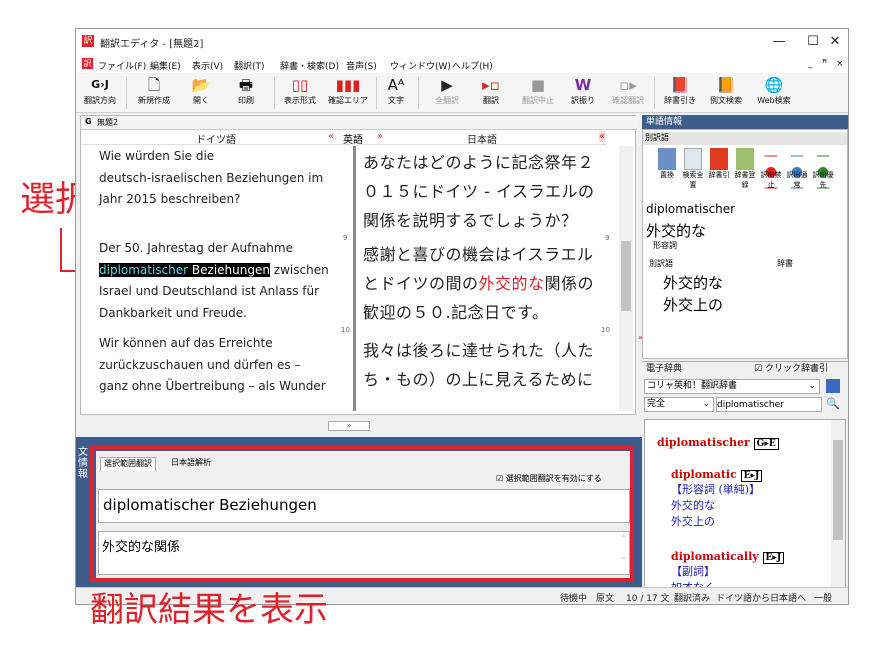 This screenshot has width=874, height=654. Describe the element at coordinates (83, 463) in the screenshot. I see `side-label: 文情報` at that location.